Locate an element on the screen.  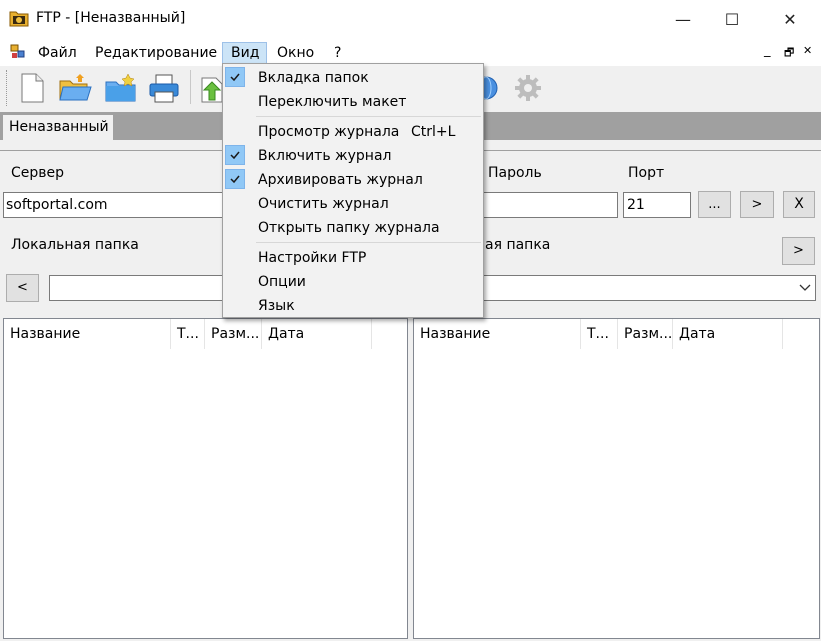
disconnect-button: X is located at coordinates (799, 204).